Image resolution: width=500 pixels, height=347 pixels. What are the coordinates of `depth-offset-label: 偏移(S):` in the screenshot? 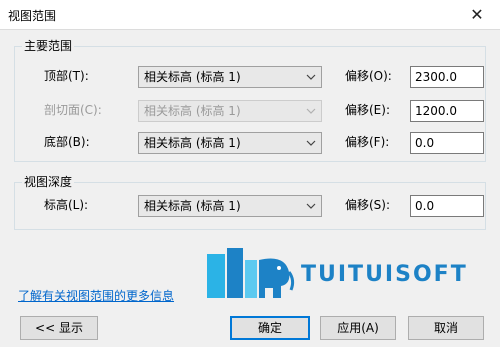 It's located at (368, 205).